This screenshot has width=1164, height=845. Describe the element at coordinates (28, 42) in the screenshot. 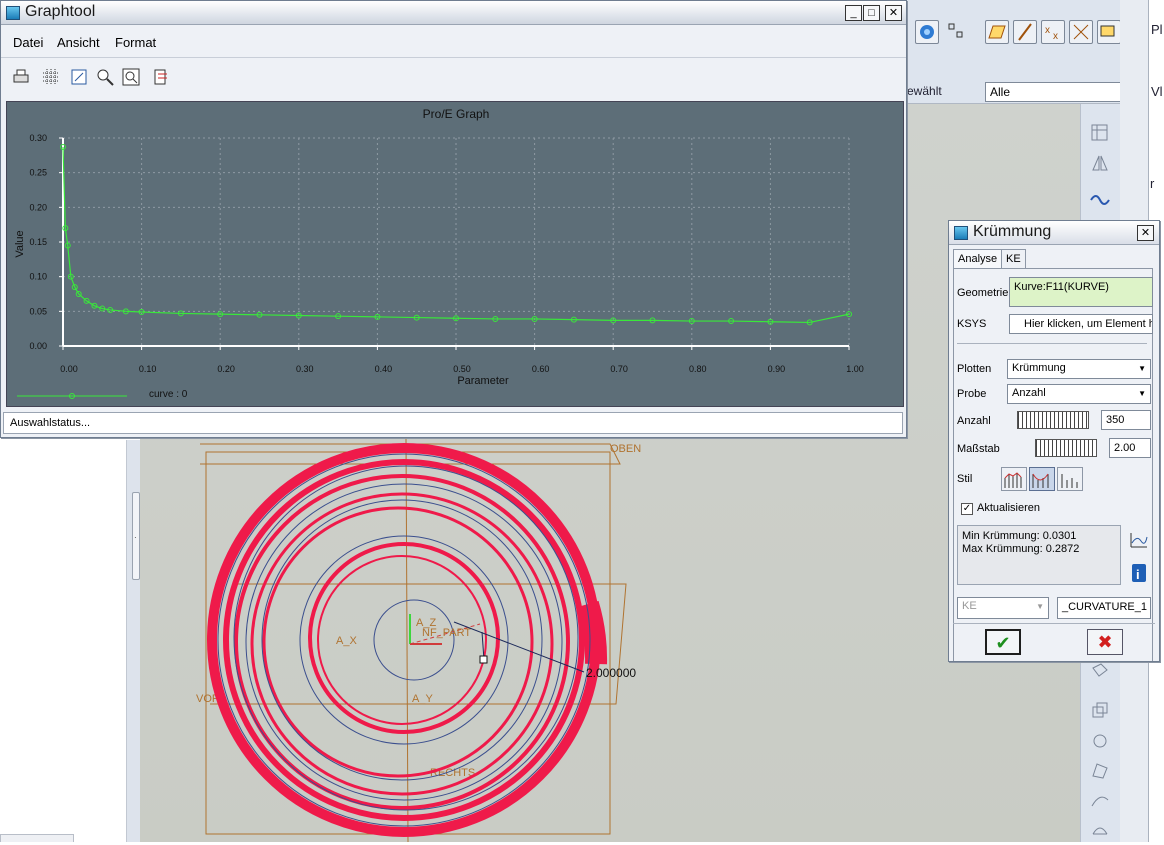

I see `menu-datei: Datei` at that location.